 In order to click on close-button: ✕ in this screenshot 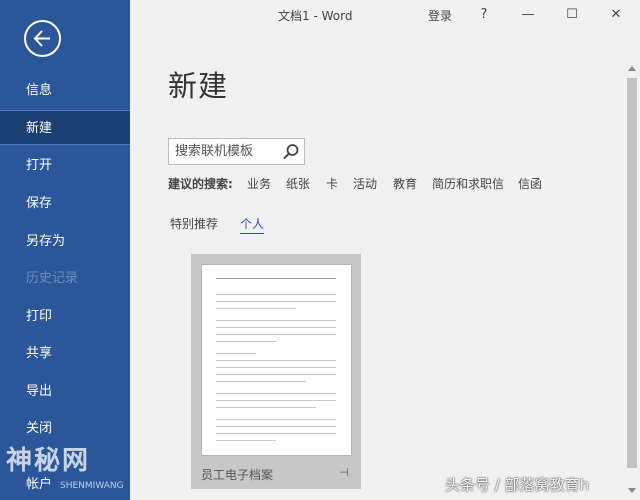, I will do `click(616, 15)`.